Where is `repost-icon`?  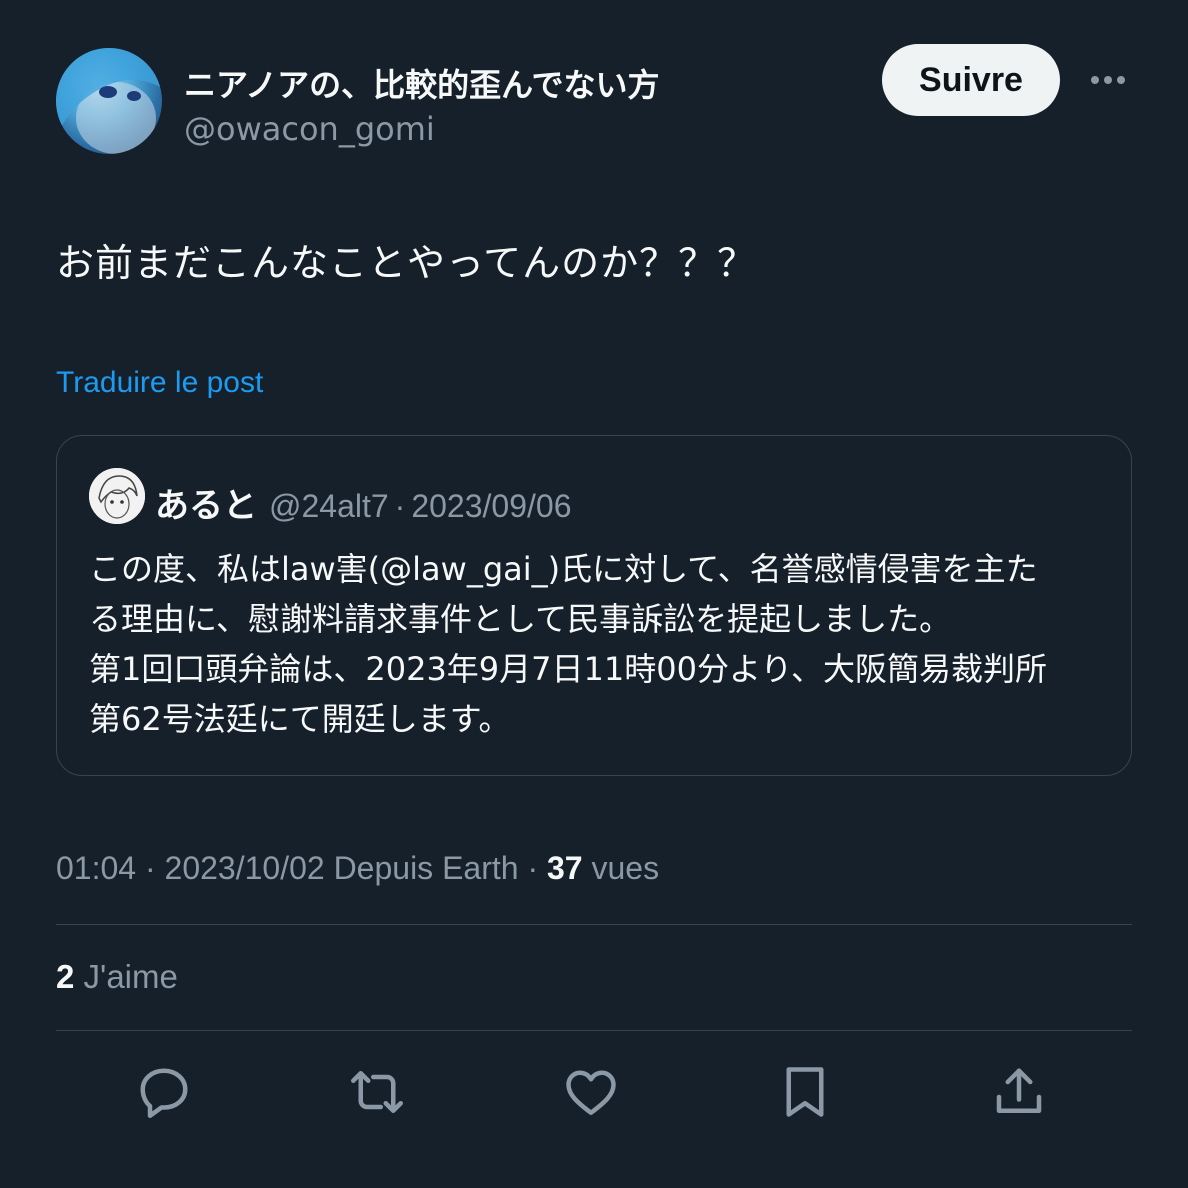 repost-icon is located at coordinates (377, 1092).